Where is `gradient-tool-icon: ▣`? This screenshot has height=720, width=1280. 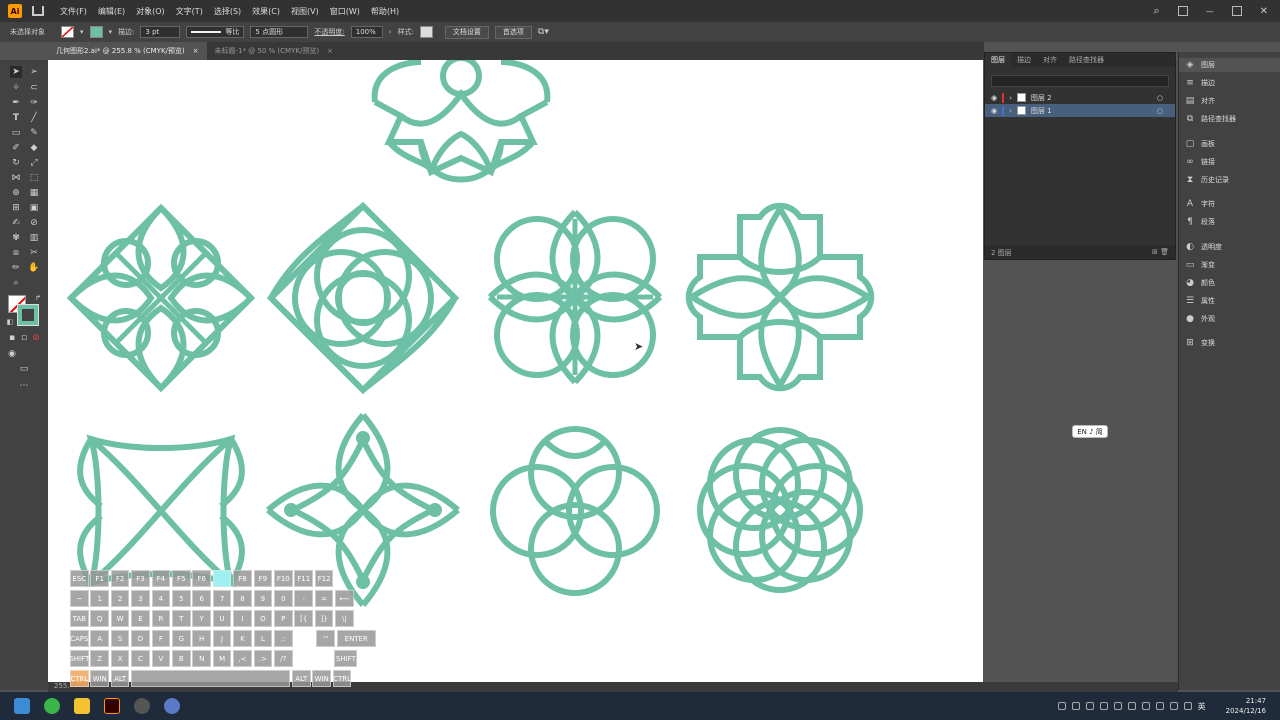
gradient-tool-icon: ▣ is located at coordinates (34, 208).